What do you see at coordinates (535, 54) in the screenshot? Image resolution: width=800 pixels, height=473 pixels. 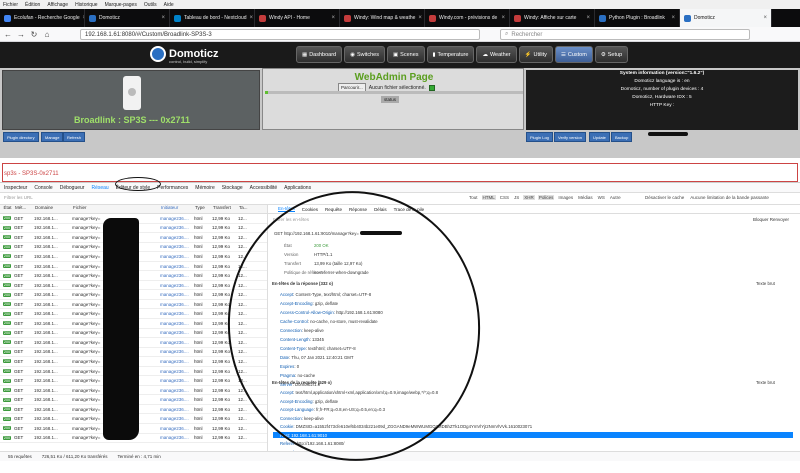 I see `nav-button-utility: ⚡ Utility` at bounding box center [535, 54].